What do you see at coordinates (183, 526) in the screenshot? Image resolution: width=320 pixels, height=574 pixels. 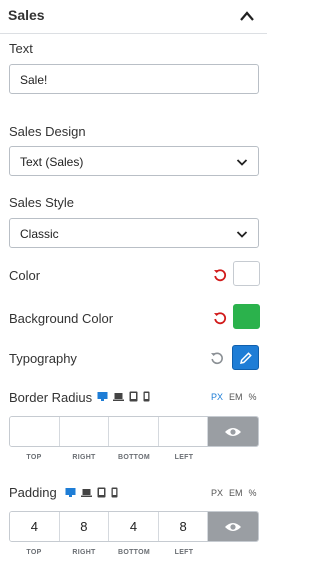 I see `padding-left-input: 8` at bounding box center [183, 526].